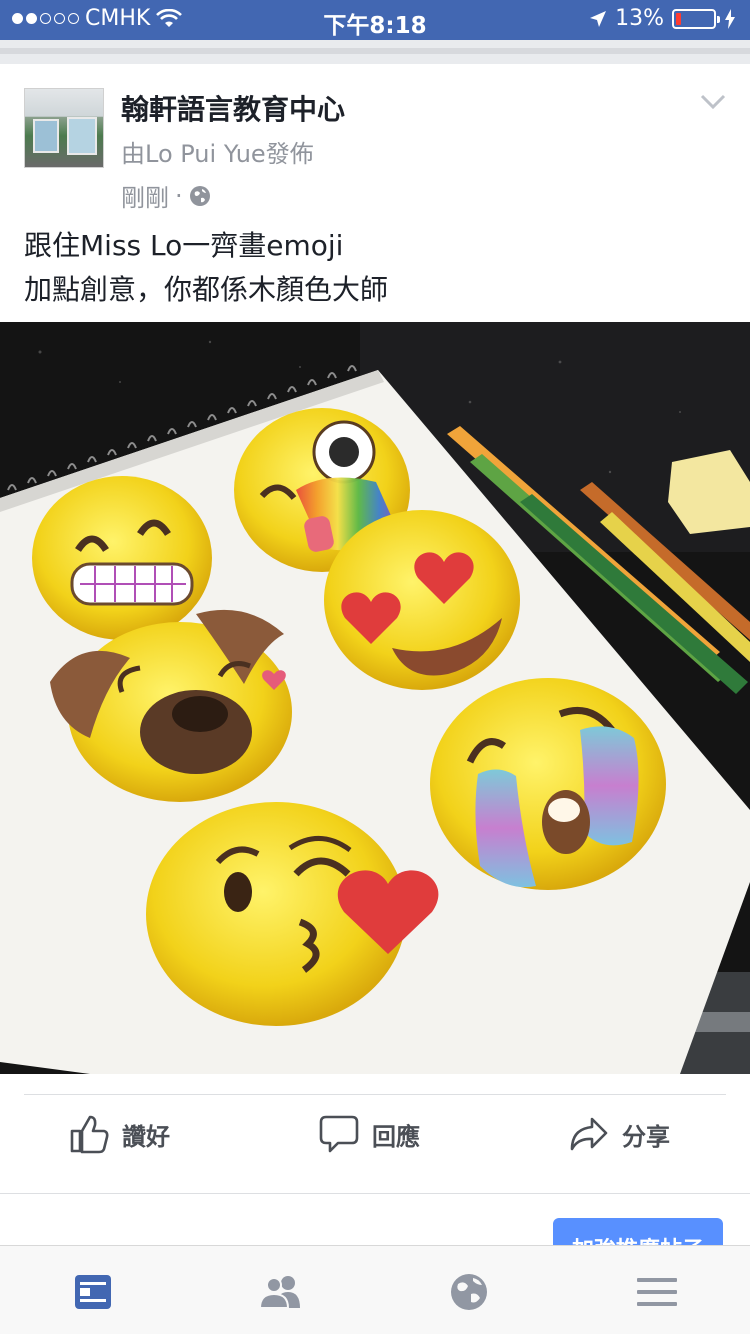 This screenshot has width=750, height=1334. What do you see at coordinates (375, 20) in the screenshot?
I see `status-bar: CMHK 下午8:18 13%` at bounding box center [375, 20].